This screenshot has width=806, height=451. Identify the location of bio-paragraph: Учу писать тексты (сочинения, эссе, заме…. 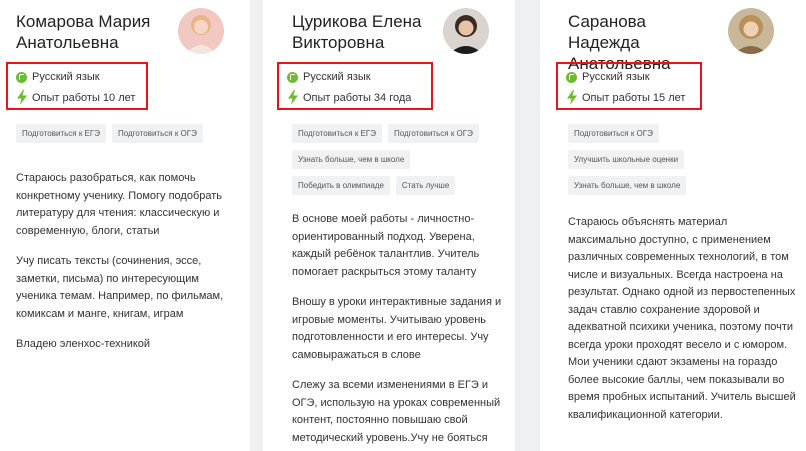
(120, 287).